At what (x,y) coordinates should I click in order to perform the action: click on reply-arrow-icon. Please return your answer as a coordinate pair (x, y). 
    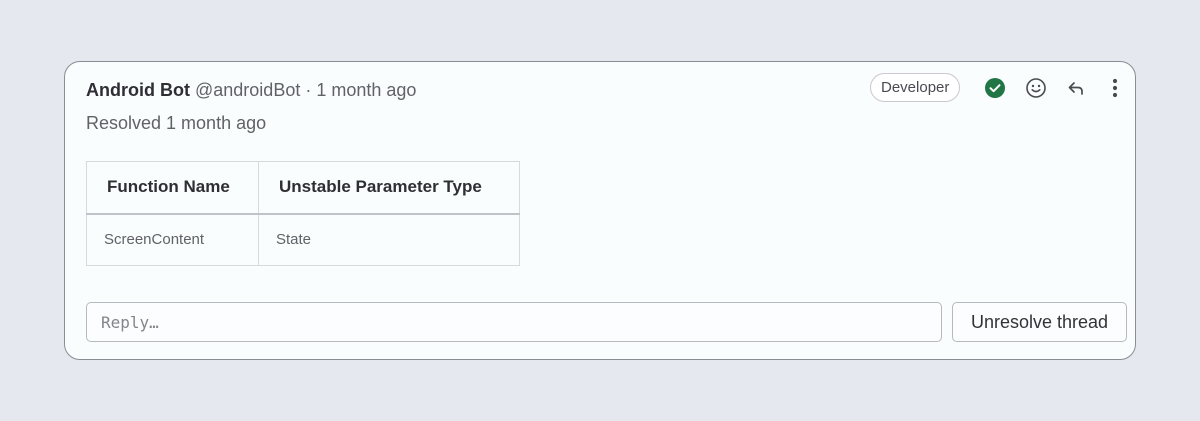
    Looking at the image, I should click on (1076, 88).